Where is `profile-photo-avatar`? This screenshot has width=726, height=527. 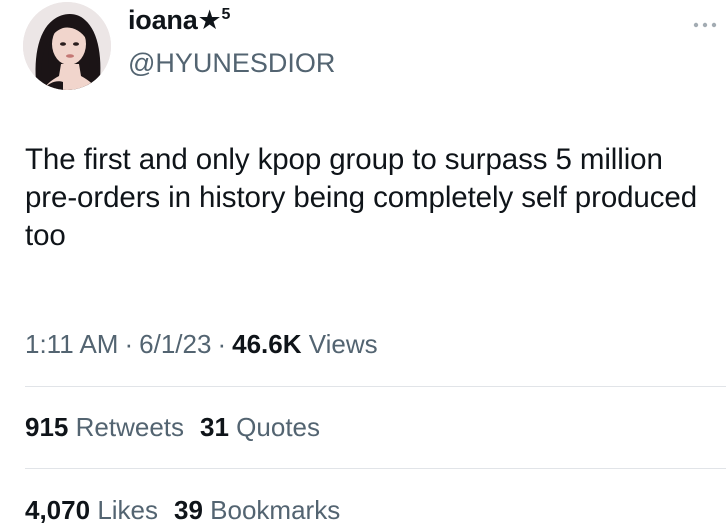
profile-photo-avatar is located at coordinates (67, 46).